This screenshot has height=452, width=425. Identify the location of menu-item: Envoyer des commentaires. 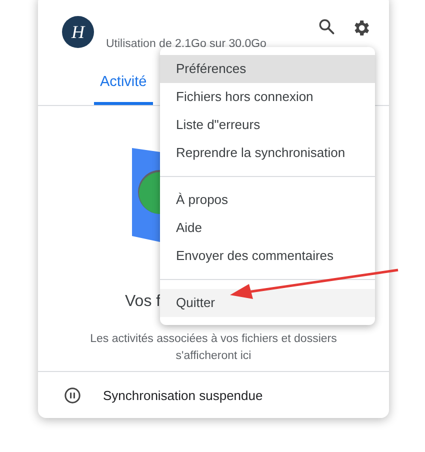
(267, 256).